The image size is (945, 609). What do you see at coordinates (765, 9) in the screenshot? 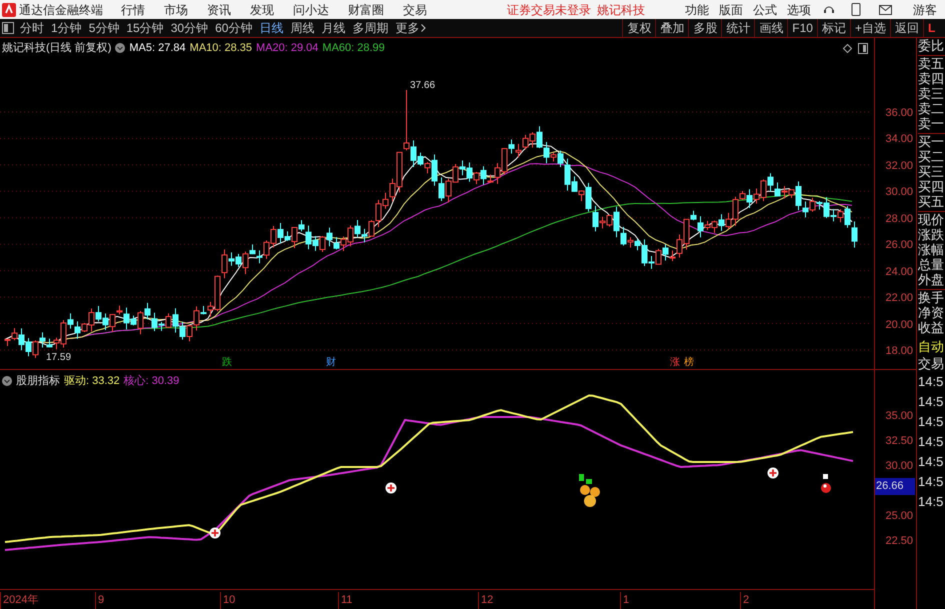
I see `menu-item: 公式` at bounding box center [765, 9].